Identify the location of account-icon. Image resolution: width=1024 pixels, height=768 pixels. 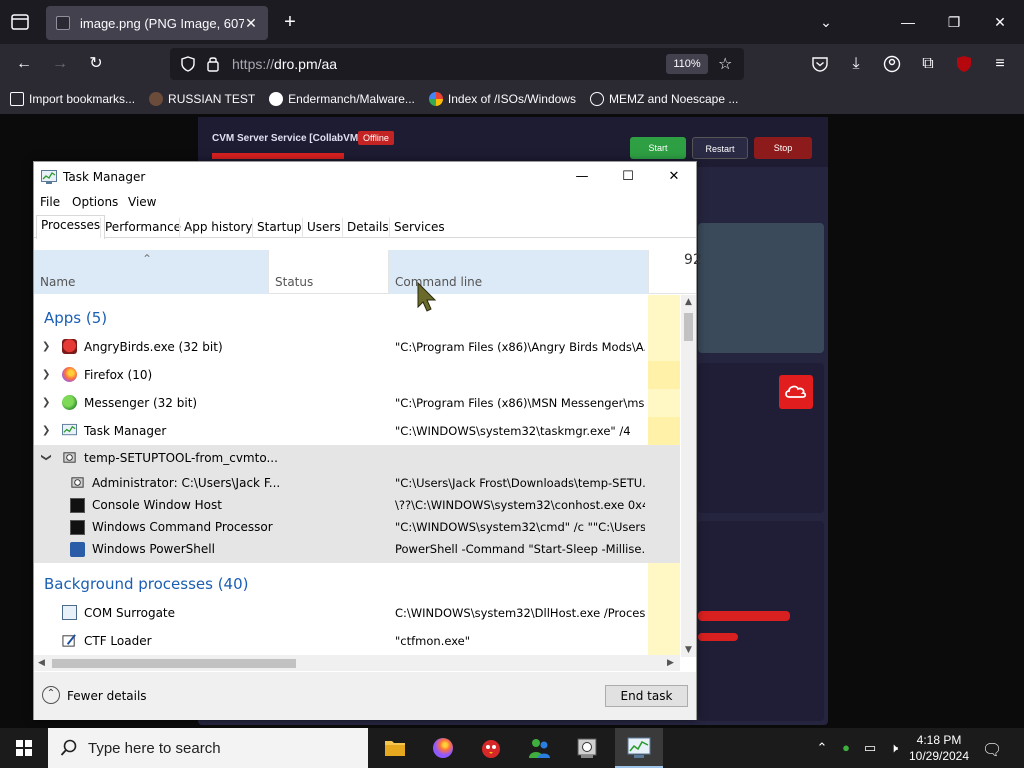
(892, 64).